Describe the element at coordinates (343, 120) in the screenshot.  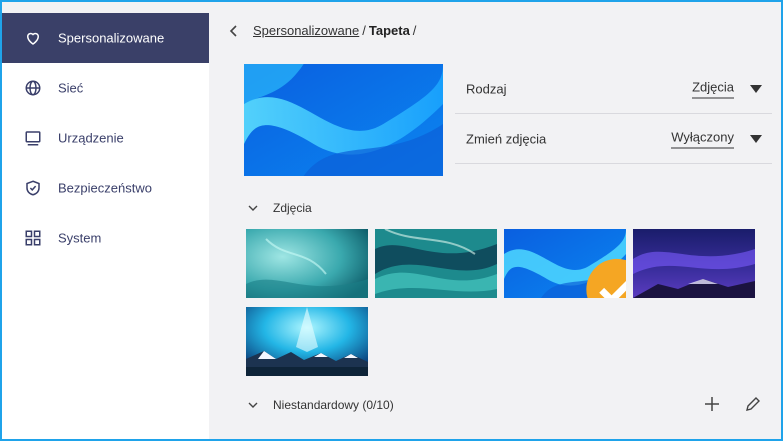
I see `wallpaper-preview` at that location.